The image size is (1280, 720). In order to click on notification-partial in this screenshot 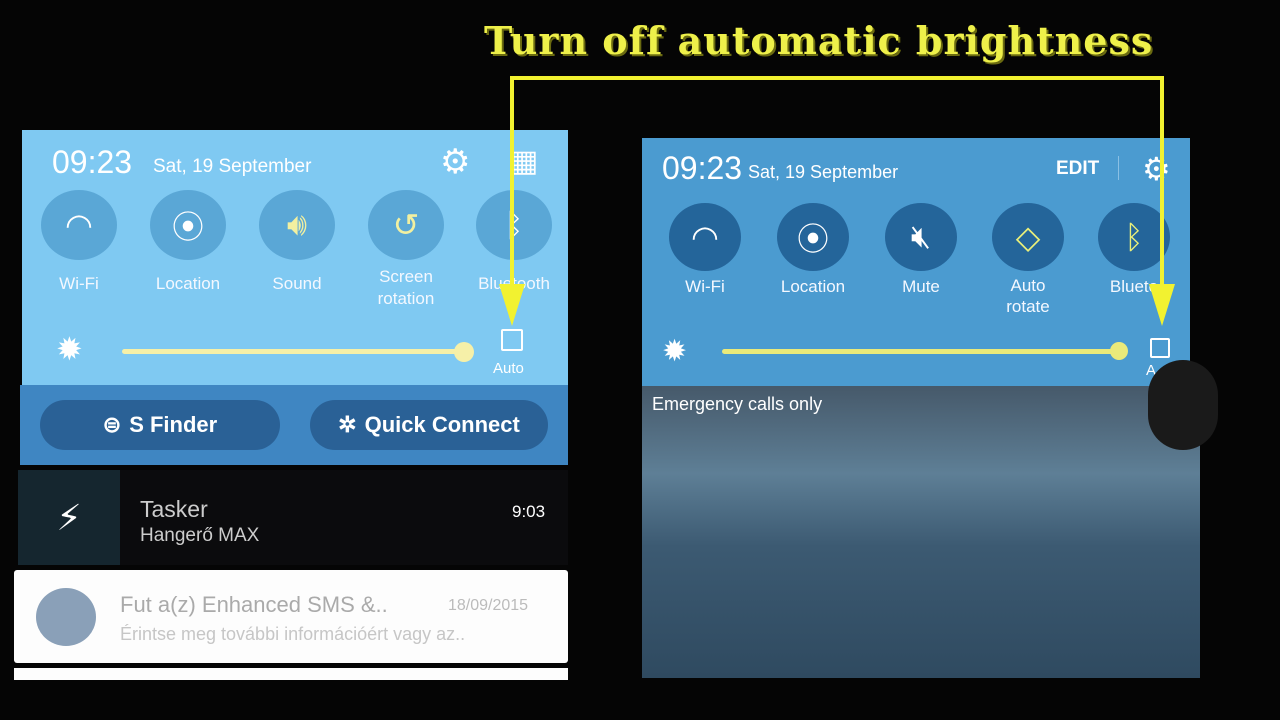, I will do `click(291, 674)`.